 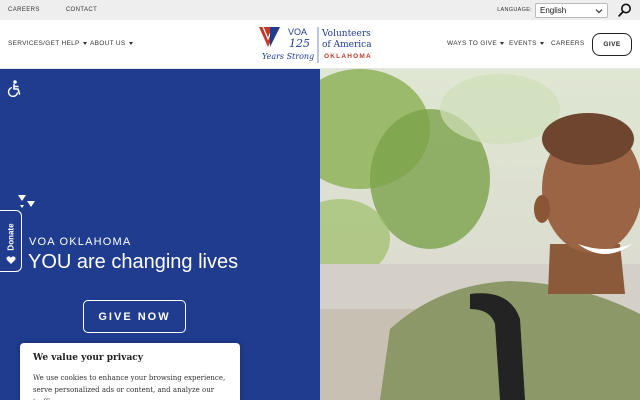 What do you see at coordinates (348, 56) in the screenshot?
I see `logo-region-text: OKLAHOMA` at bounding box center [348, 56].